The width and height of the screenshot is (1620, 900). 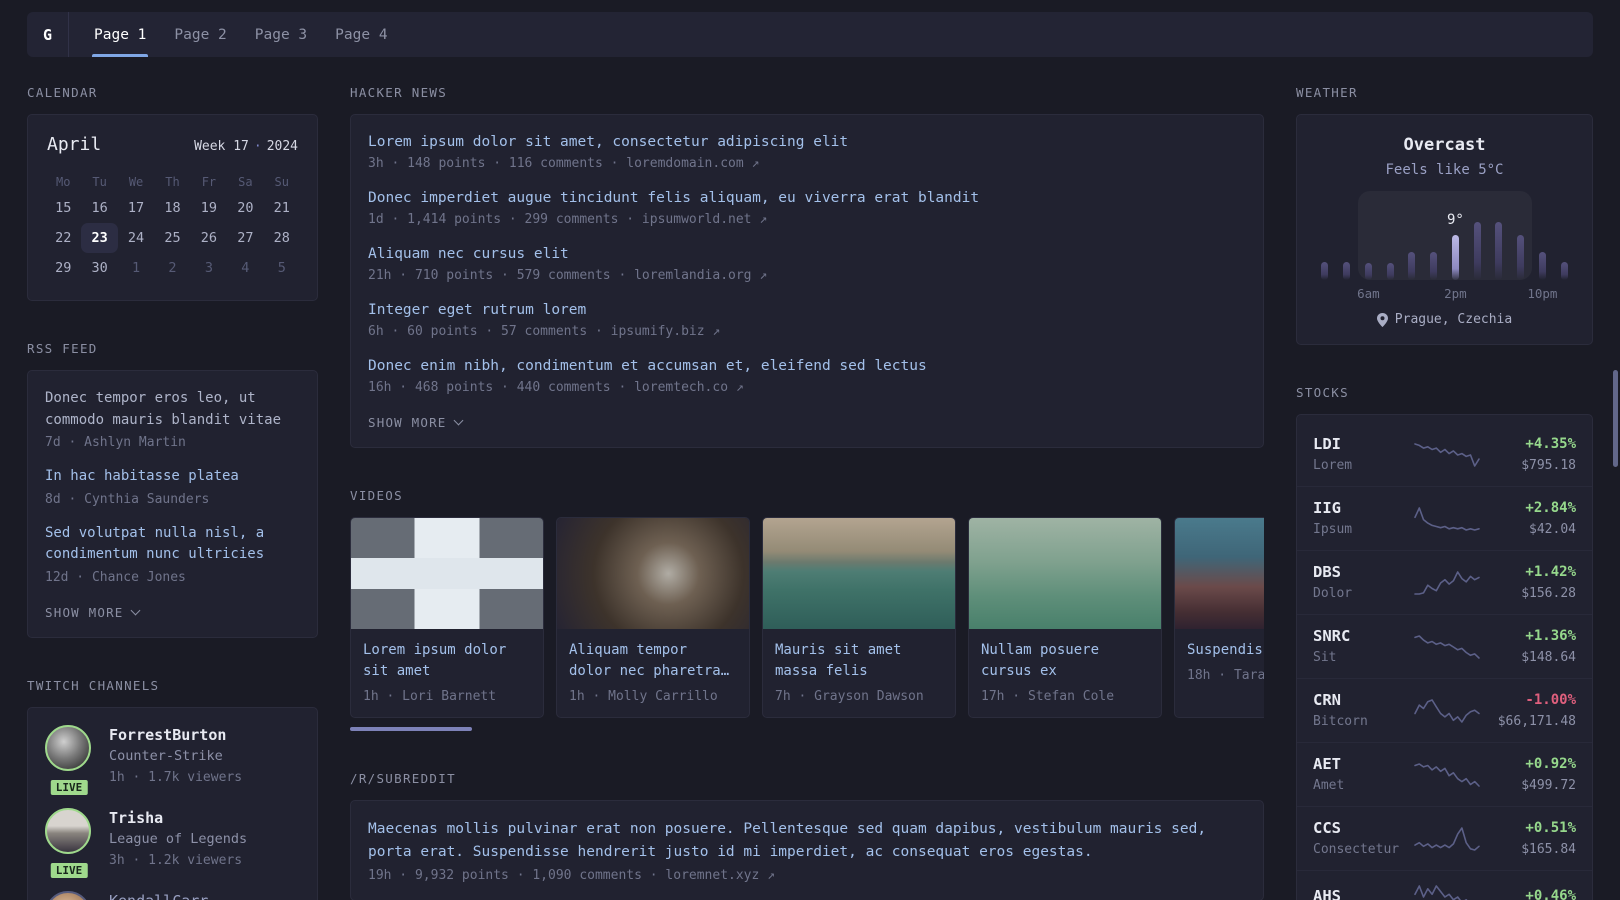 What do you see at coordinates (281, 34) in the screenshot?
I see `tab-page-3: Page 3` at bounding box center [281, 34].